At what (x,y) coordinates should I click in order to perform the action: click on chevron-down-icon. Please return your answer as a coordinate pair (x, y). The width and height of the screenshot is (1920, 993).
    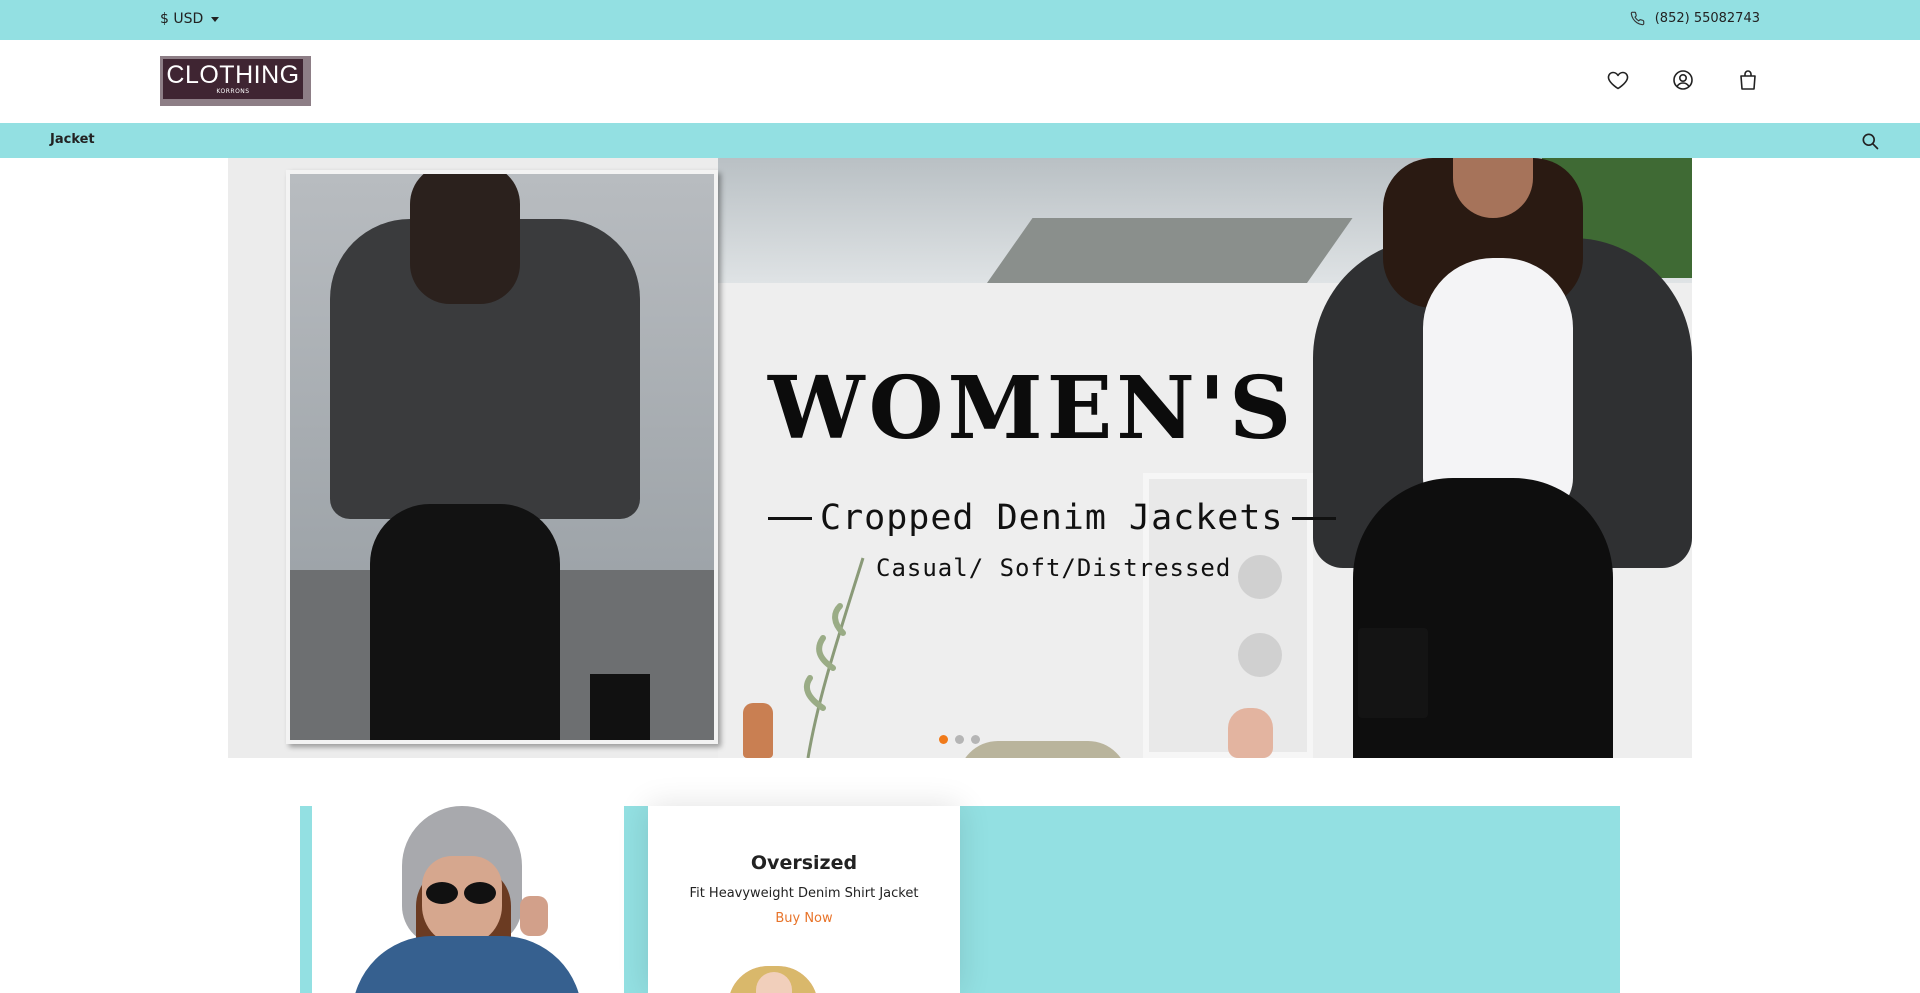
    Looking at the image, I should click on (215, 19).